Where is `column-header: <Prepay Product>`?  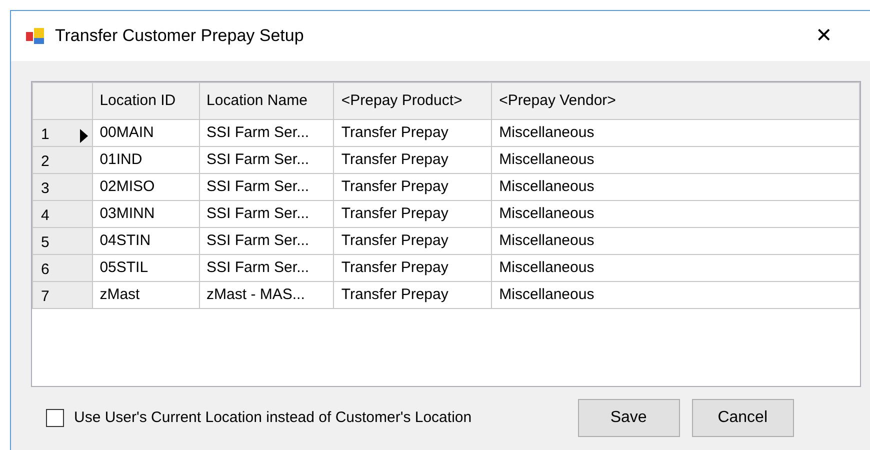 column-header: <Prepay Product> is located at coordinates (413, 101).